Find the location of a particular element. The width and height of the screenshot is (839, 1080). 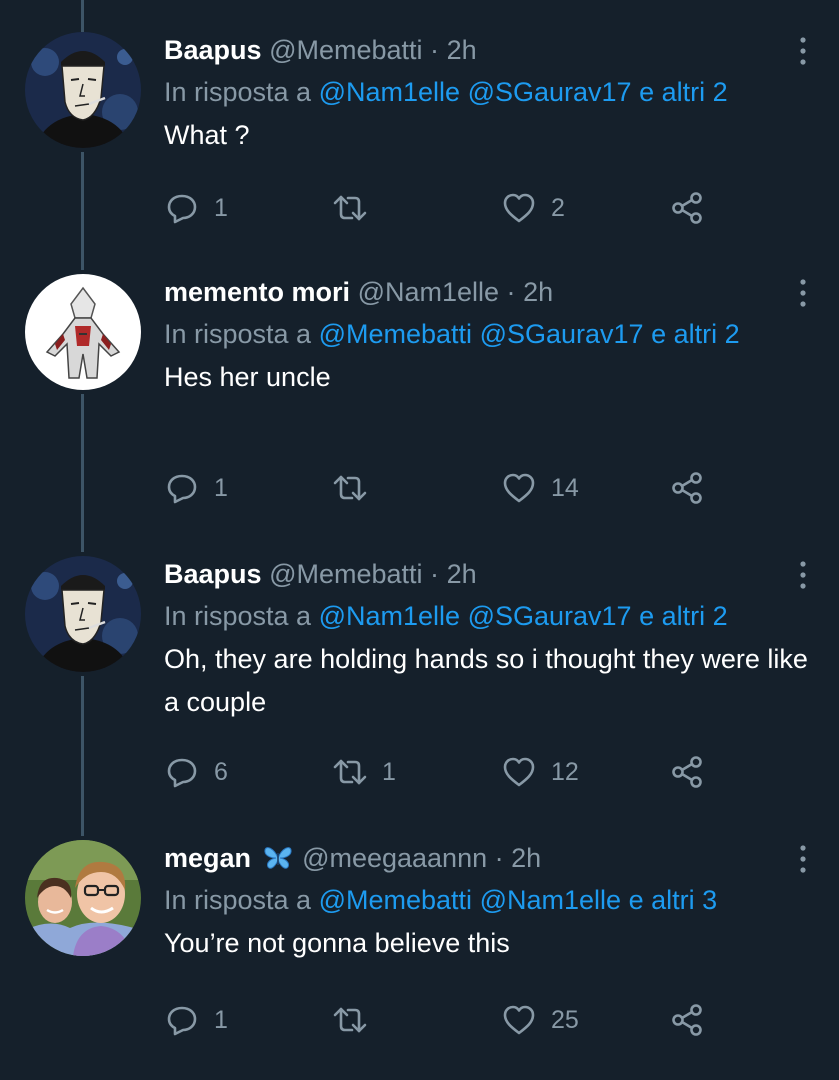

like-button: 2 is located at coordinates (533, 208).